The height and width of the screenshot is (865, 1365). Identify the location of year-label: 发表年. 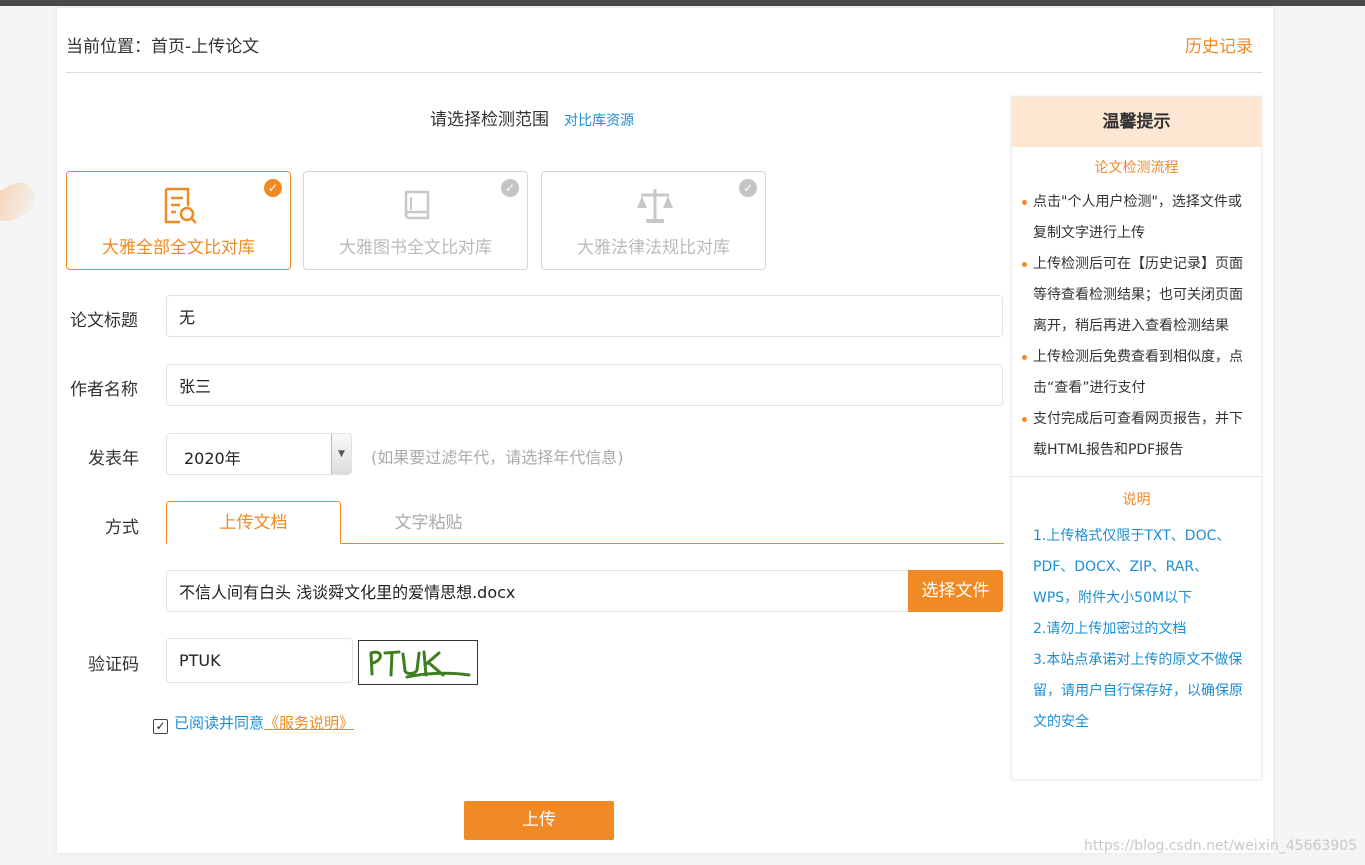
(113, 459).